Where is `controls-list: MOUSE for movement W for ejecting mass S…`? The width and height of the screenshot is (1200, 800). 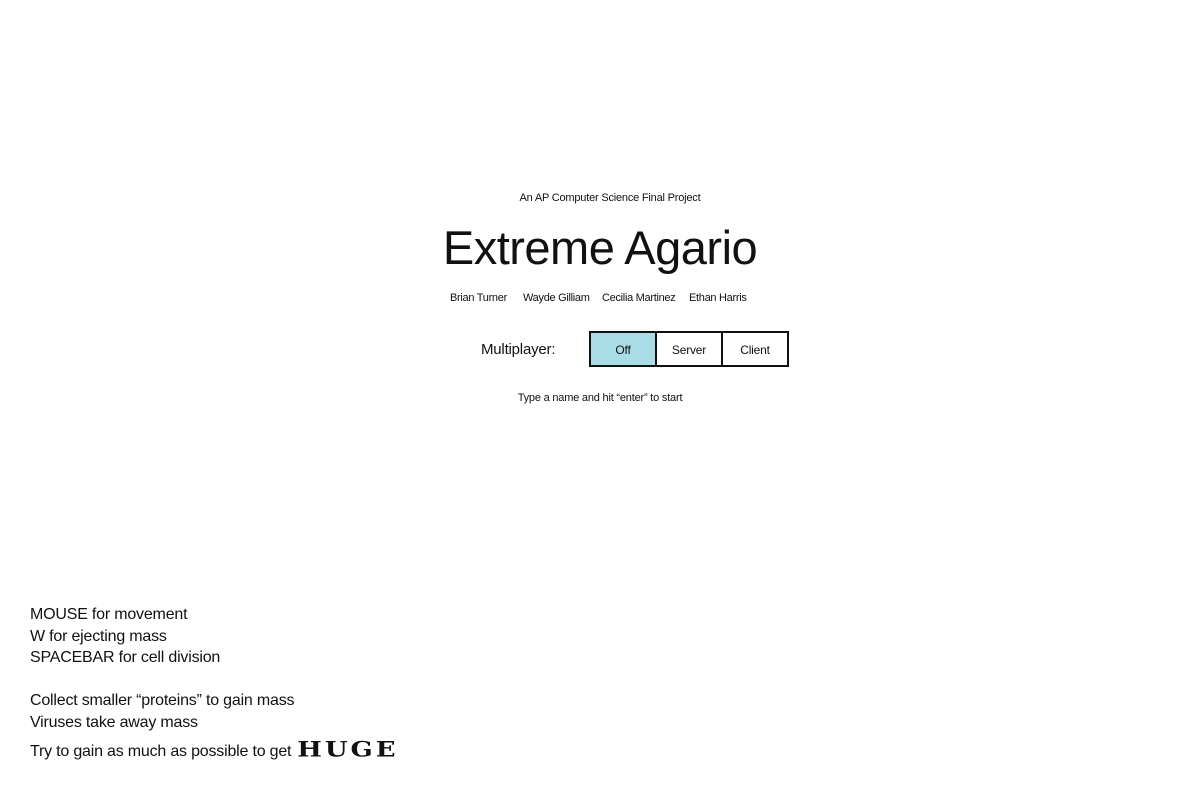
controls-list: MOUSE for movement W for ejecting mass S… is located at coordinates (125, 636).